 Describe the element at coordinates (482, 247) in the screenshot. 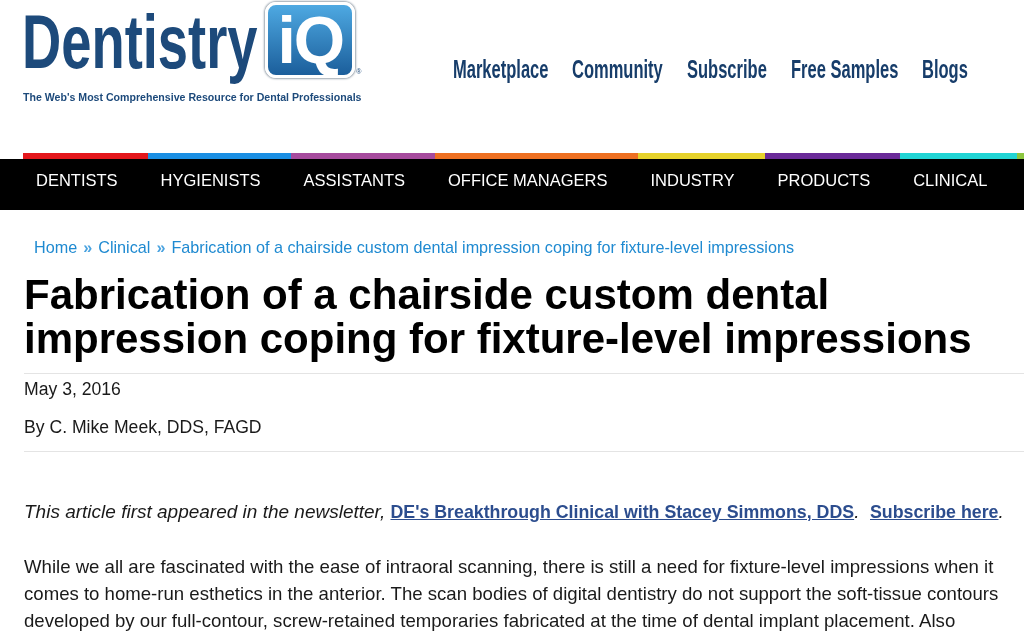

I see `breadcrumb-link: Fabrication of a chairside custom dental impression coping for fixture-level impressions` at that location.